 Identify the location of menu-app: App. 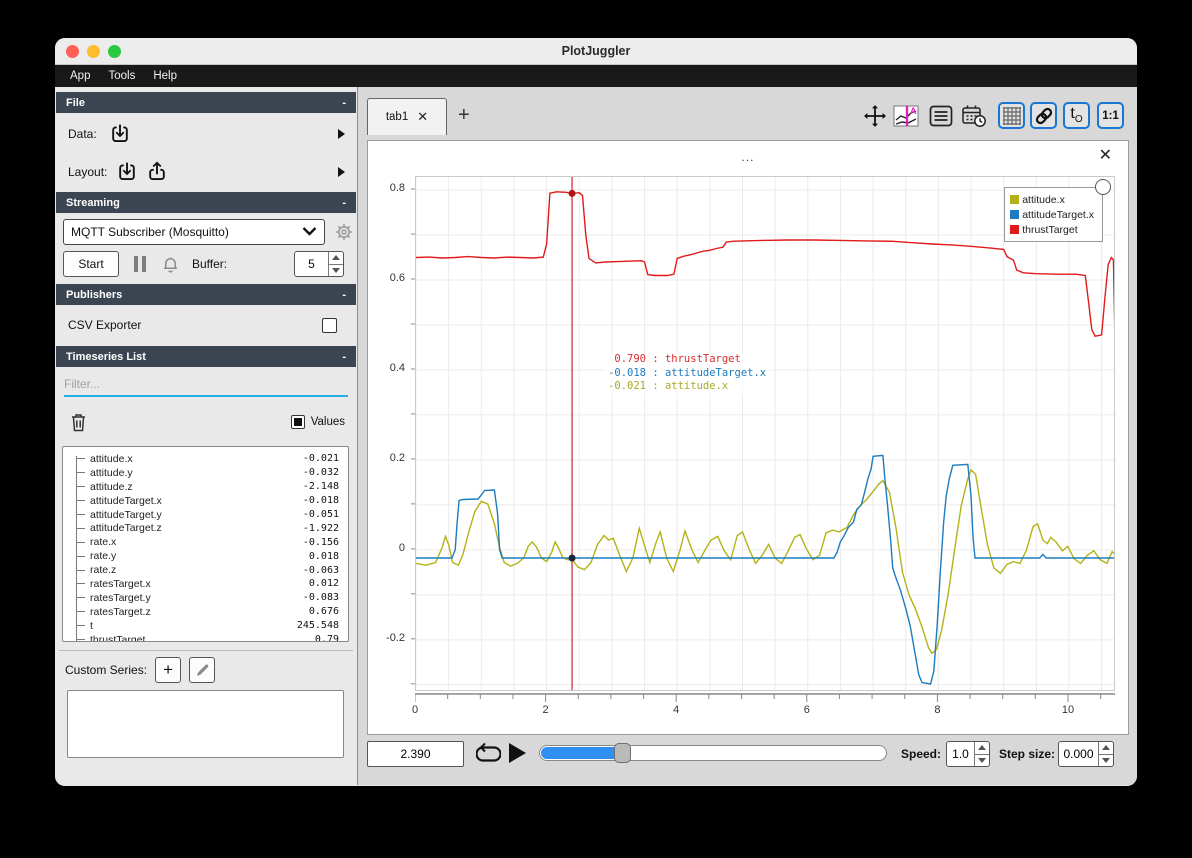
(80, 76).